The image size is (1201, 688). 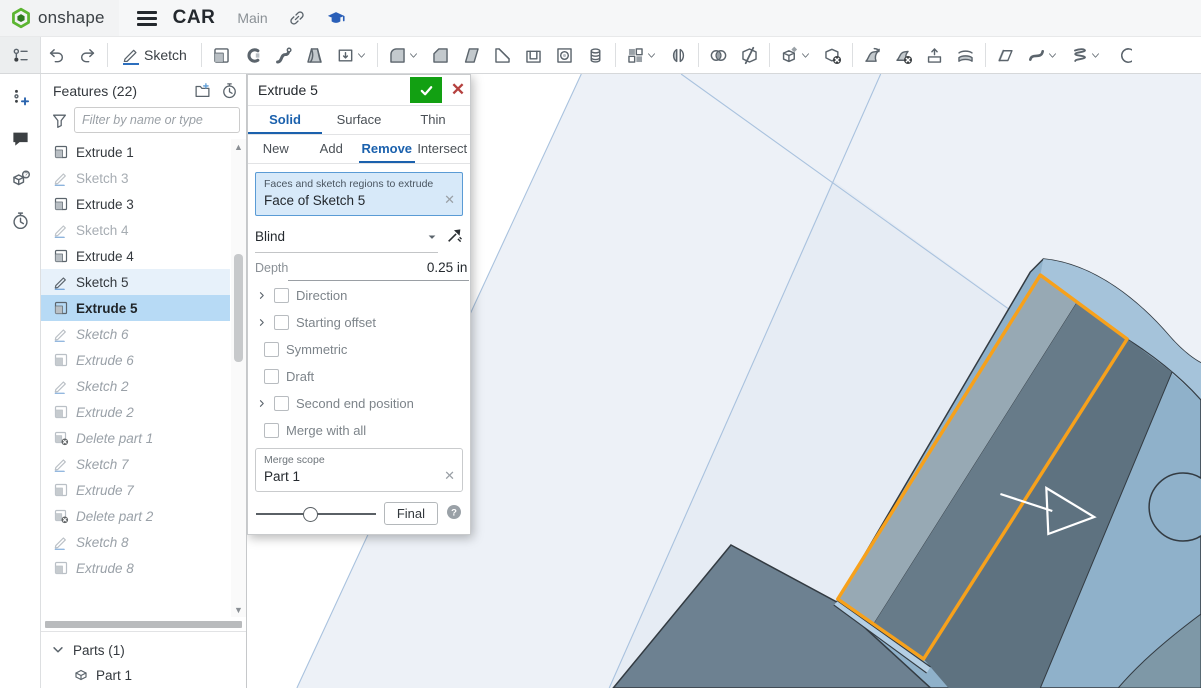 What do you see at coordinates (533, 55) in the screenshot?
I see `toolbar-shell-button` at bounding box center [533, 55].